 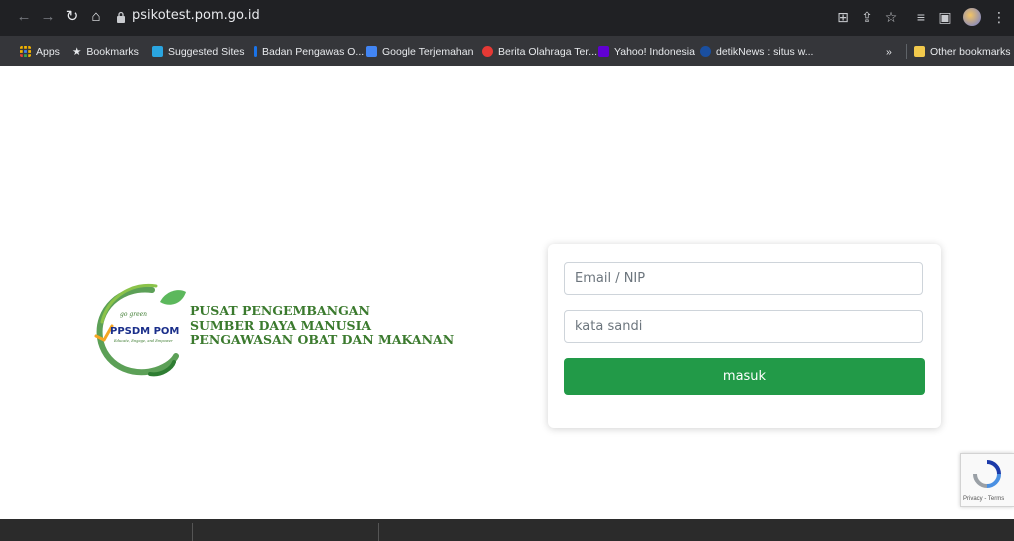 I want to click on profile-avatar, so click(x=972, y=17).